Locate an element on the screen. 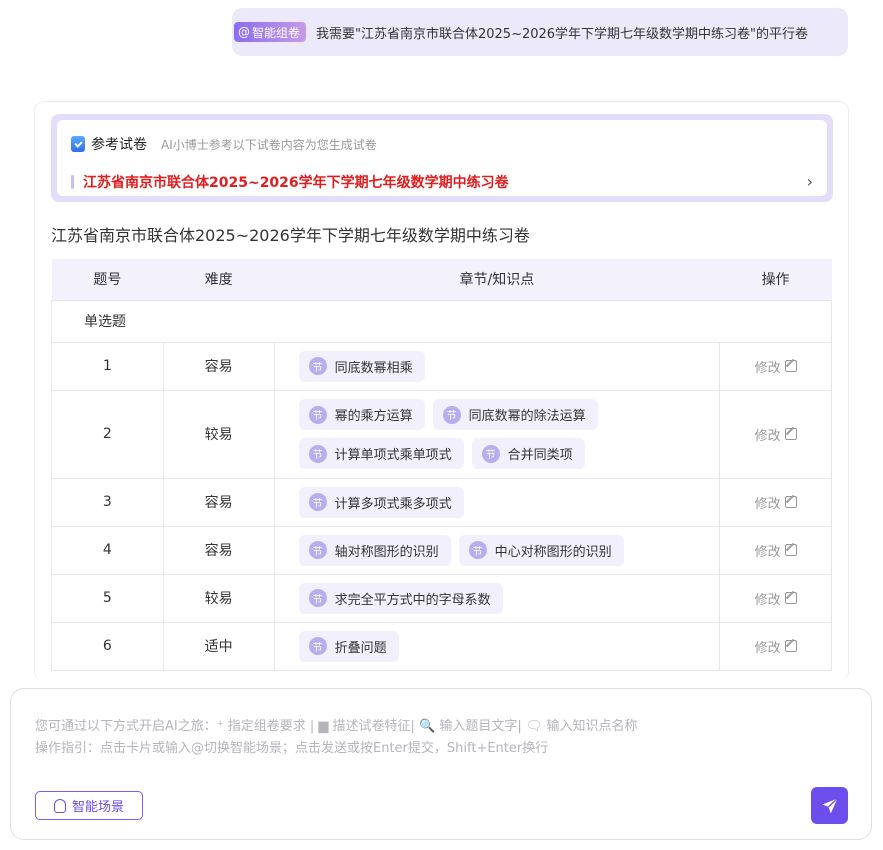  knowledge-point-label: 轴对称图形的识别 is located at coordinates (386, 552).